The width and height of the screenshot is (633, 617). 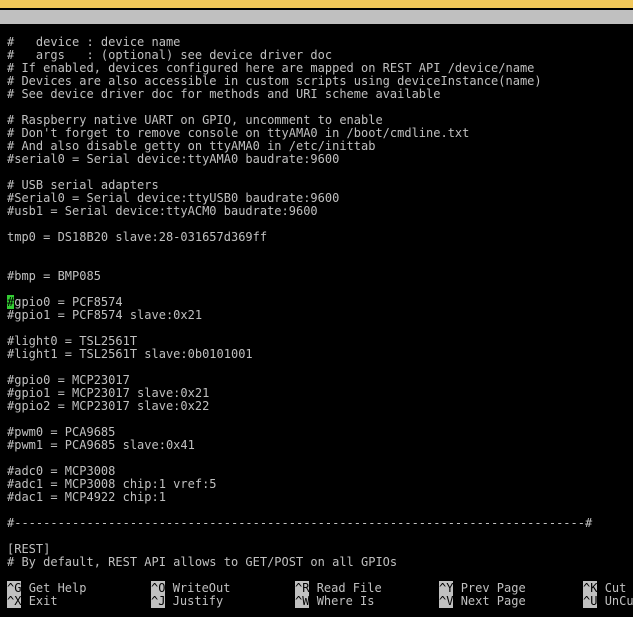 What do you see at coordinates (302, 588) in the screenshot?
I see `shortcut-key: ^R` at bounding box center [302, 588].